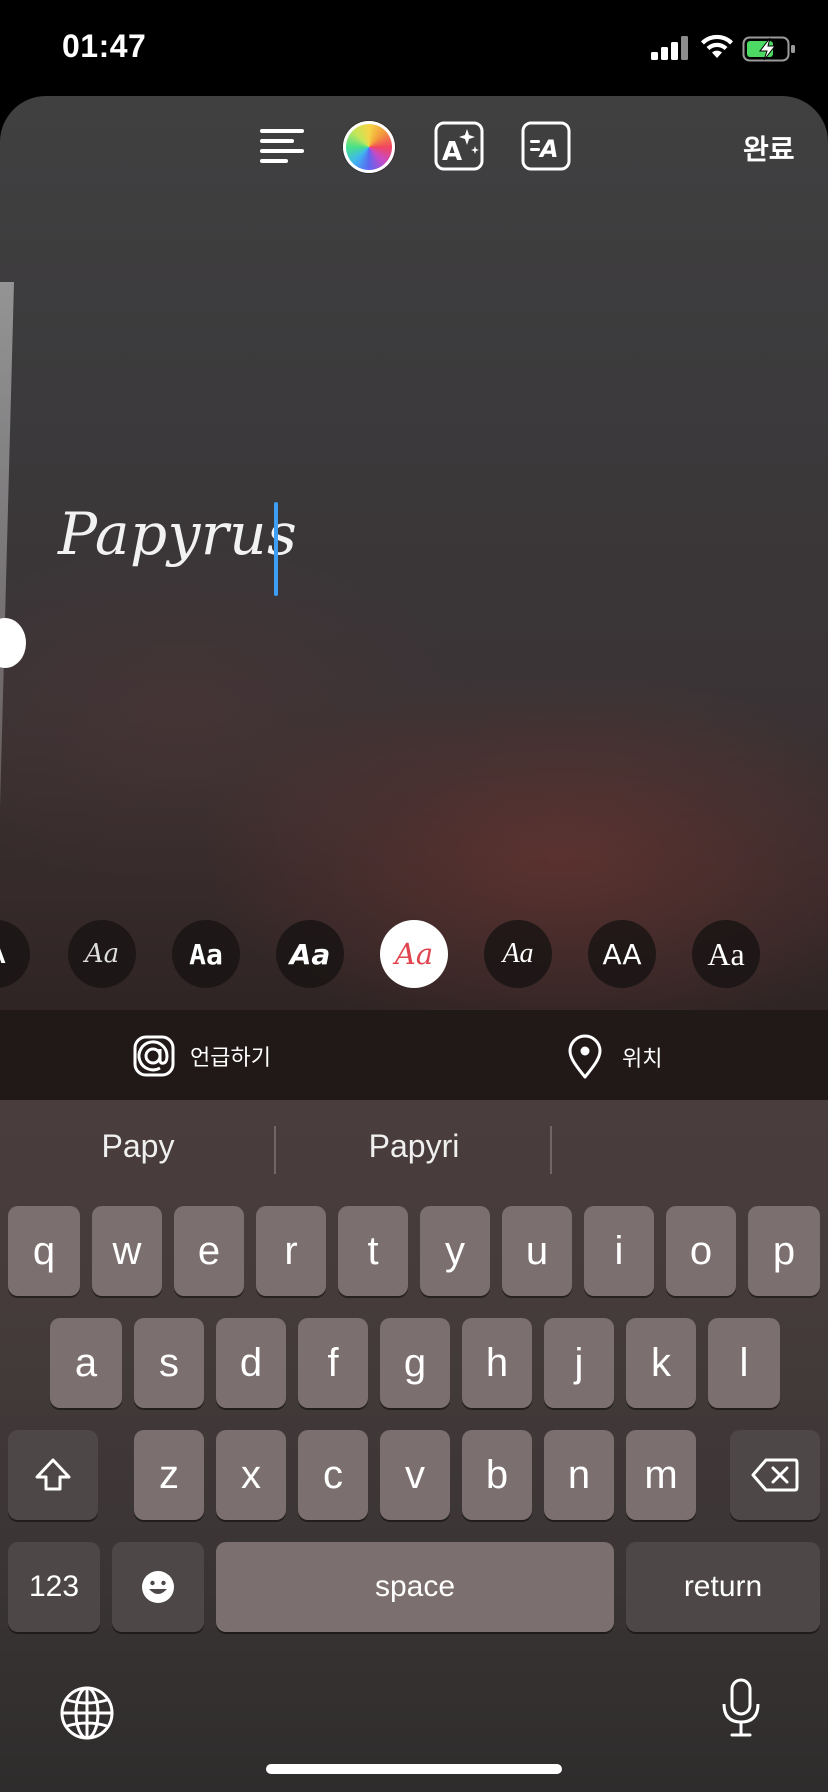  Describe the element at coordinates (251, 1475) in the screenshot. I see `key-x: x` at that location.